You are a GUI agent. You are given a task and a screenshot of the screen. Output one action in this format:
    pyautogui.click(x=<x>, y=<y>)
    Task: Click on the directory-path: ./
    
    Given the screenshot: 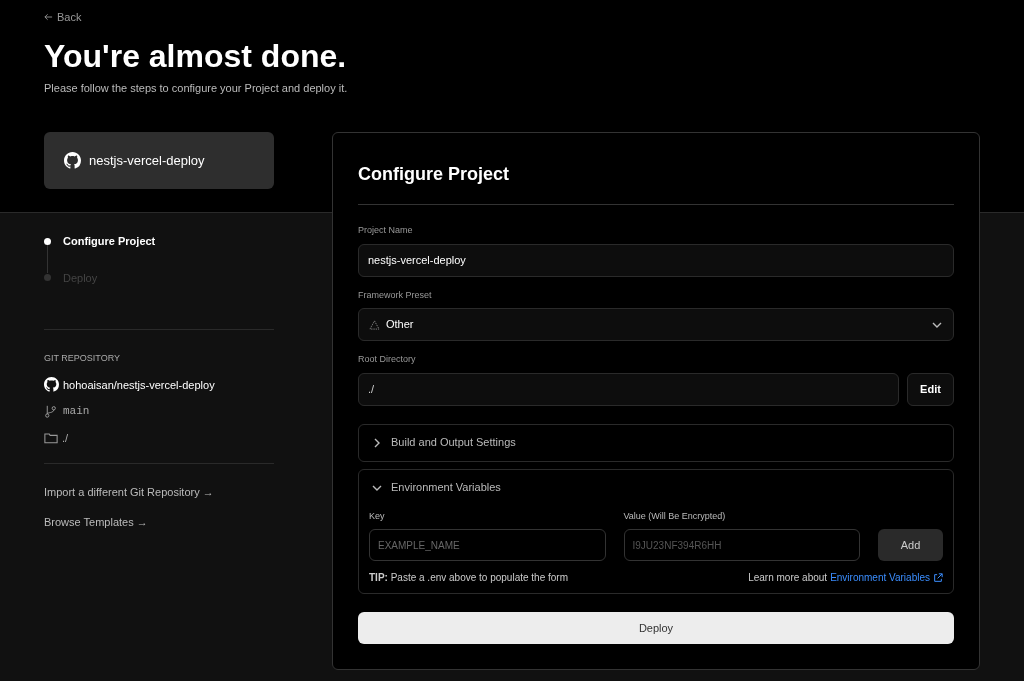 What is the action you would take?
    pyautogui.click(x=65, y=438)
    